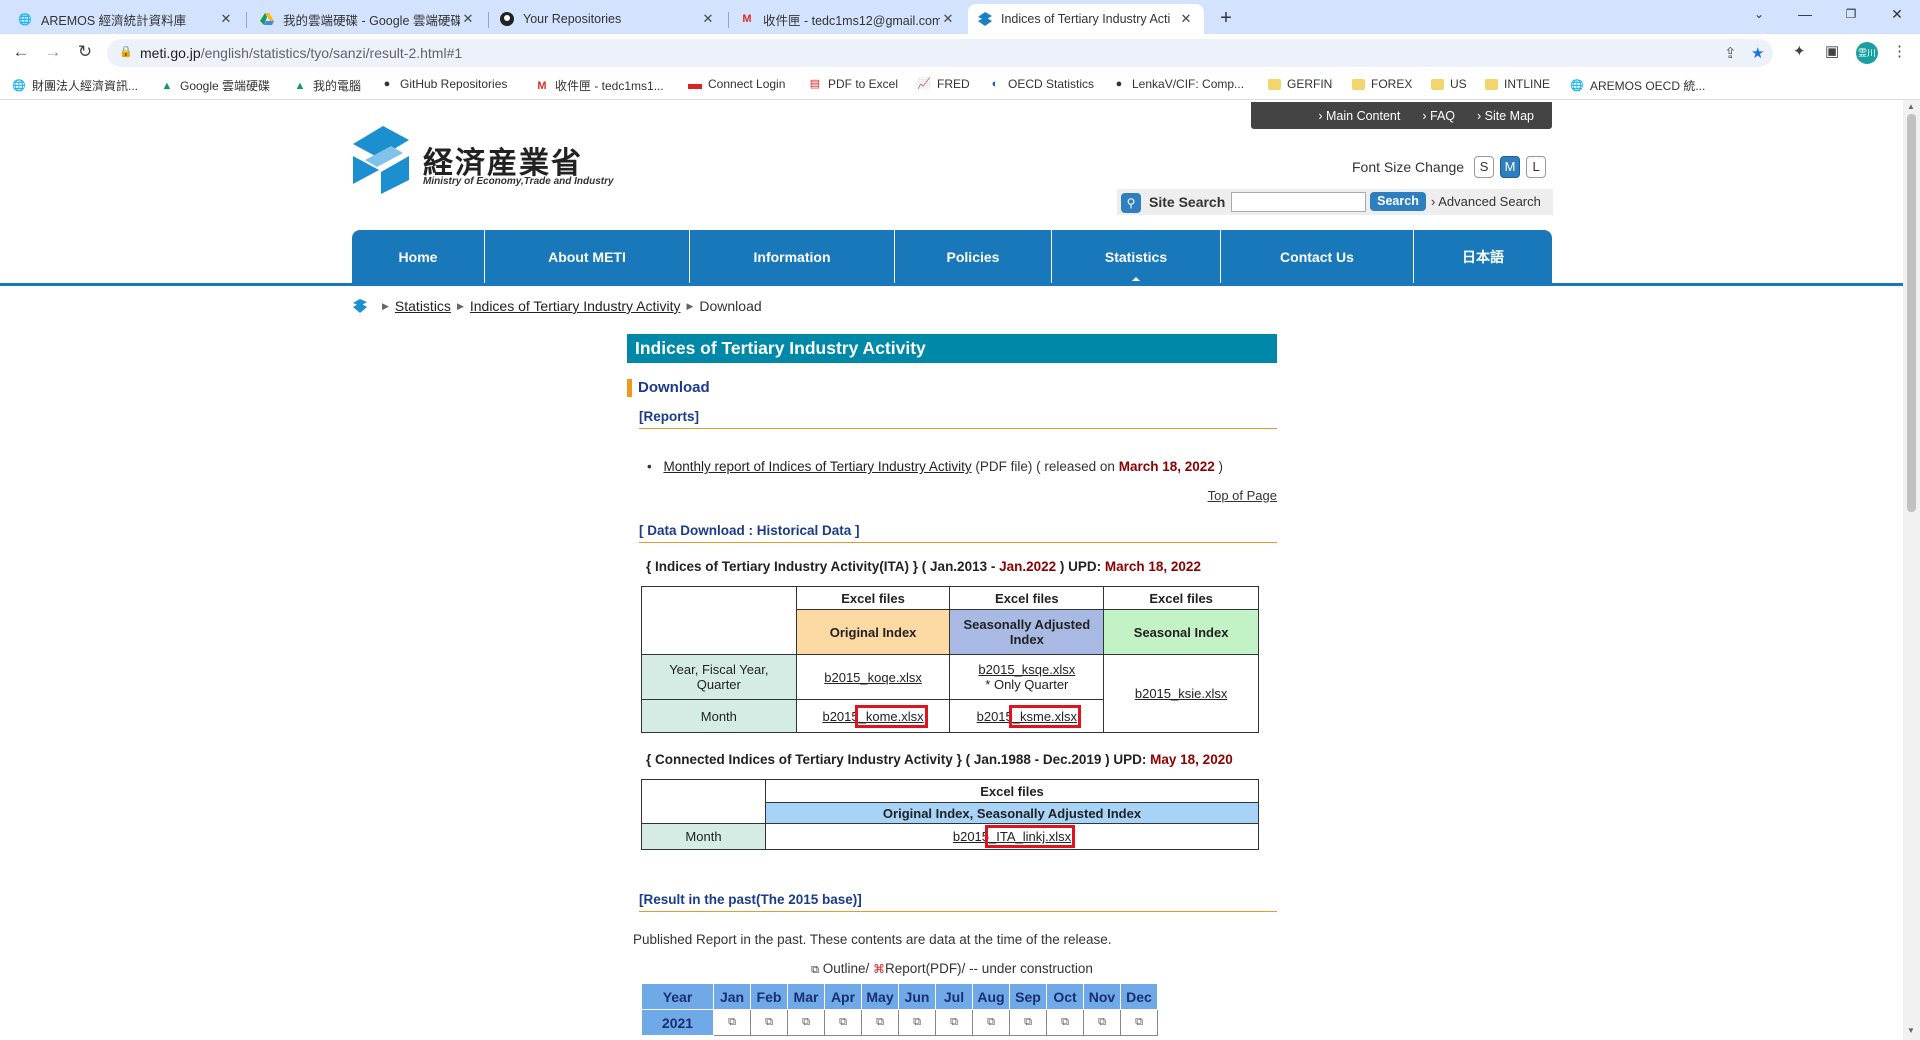 The image size is (1920, 1040). I want to click on nav-japanese: 日本語, so click(1483, 256).